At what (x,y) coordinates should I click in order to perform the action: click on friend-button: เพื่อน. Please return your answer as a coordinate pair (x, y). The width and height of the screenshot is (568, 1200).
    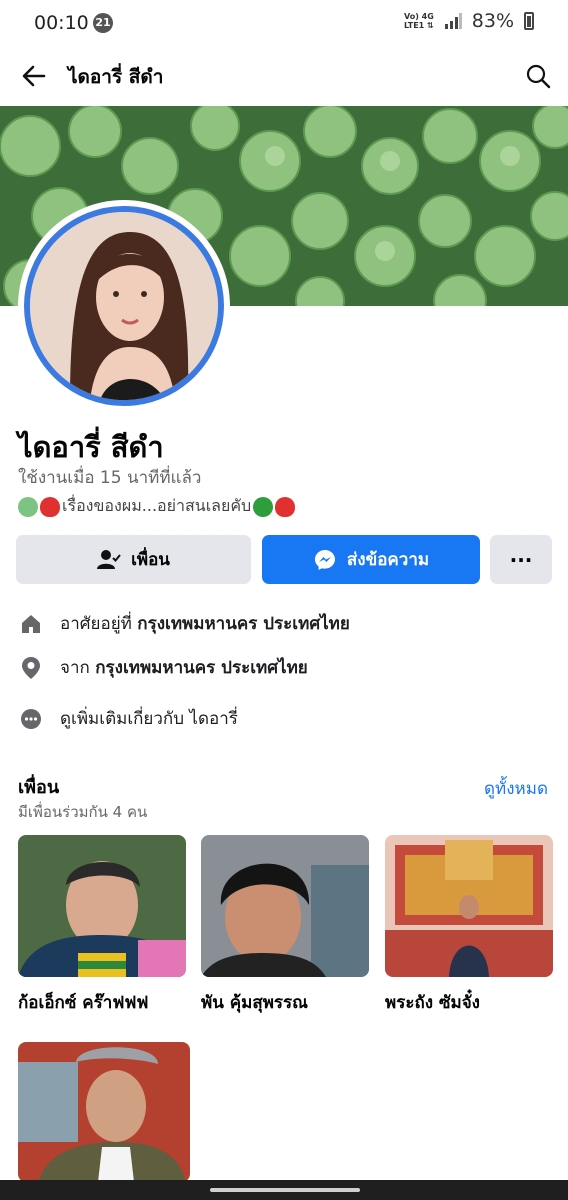
    Looking at the image, I should click on (133, 559).